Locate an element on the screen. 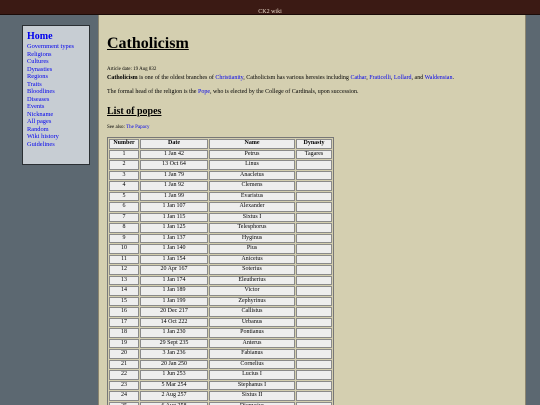 The height and width of the screenshot is (405, 540). column-header-name: Name is located at coordinates (252, 144).